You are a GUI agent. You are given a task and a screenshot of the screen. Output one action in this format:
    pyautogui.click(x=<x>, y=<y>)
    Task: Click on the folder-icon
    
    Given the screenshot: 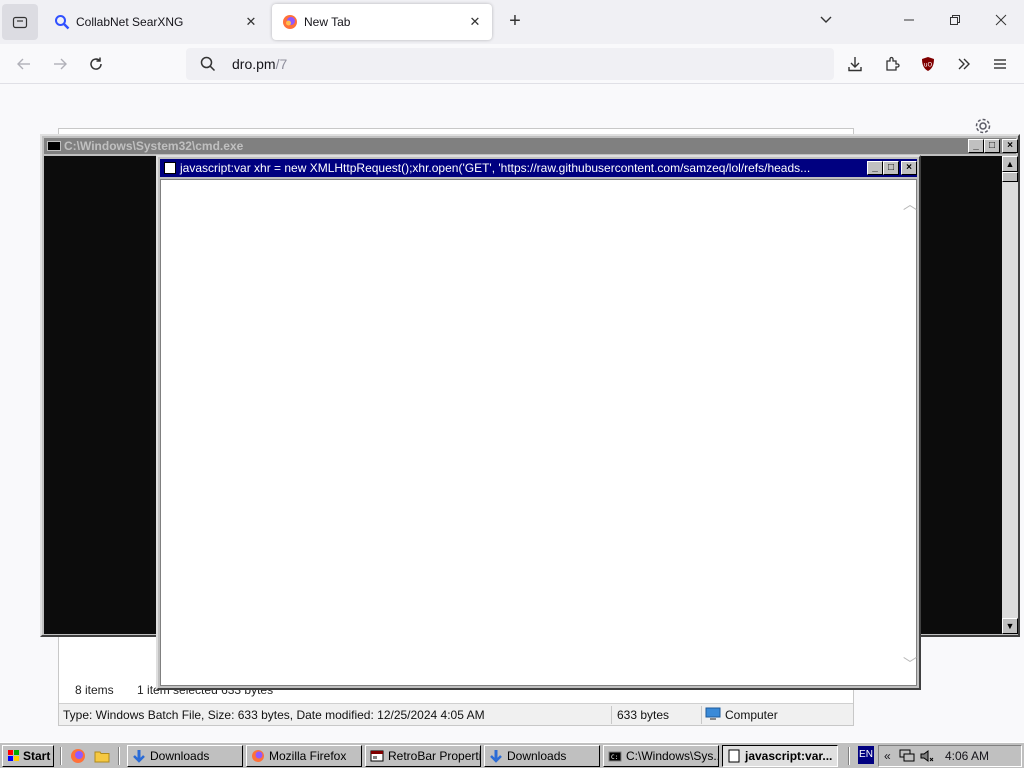 What is the action you would take?
    pyautogui.click(x=102, y=756)
    